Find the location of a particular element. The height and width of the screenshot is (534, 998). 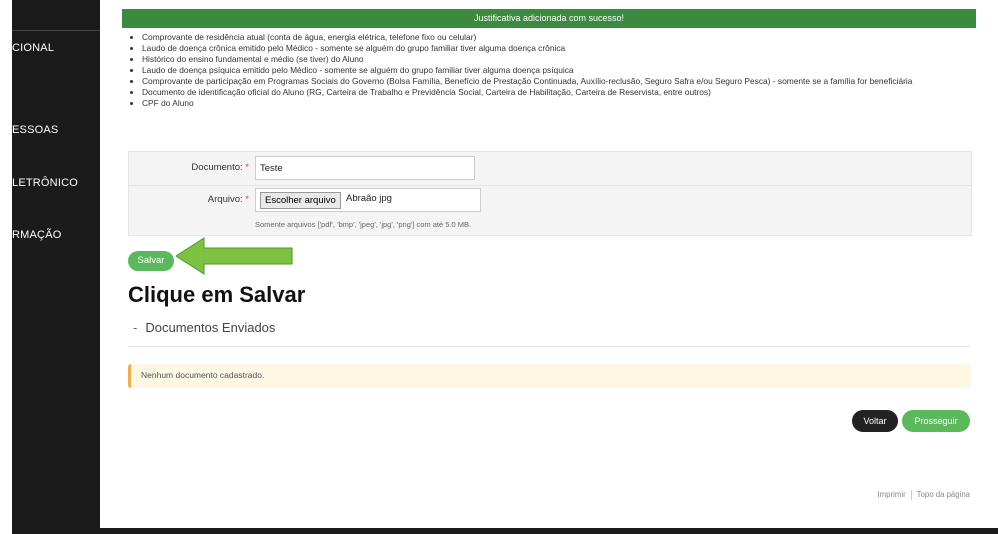

documento-label: Documento: * is located at coordinates (189, 167).